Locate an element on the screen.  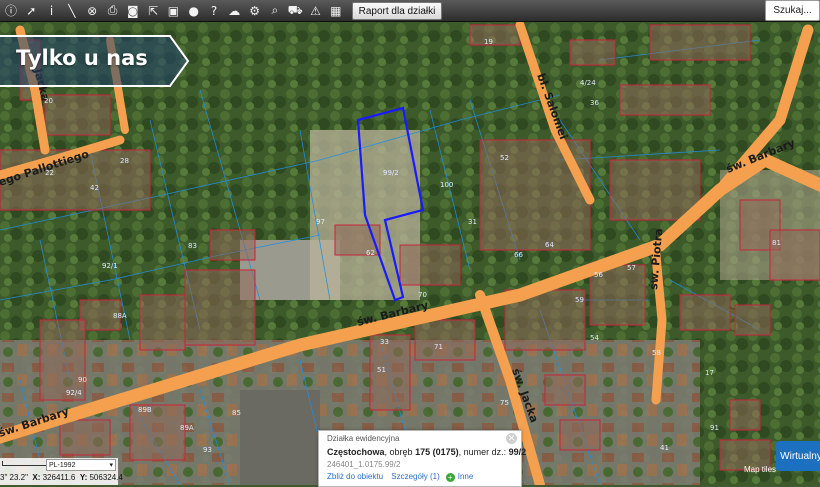
parcel-number-label: 70 is located at coordinates (422, 295).